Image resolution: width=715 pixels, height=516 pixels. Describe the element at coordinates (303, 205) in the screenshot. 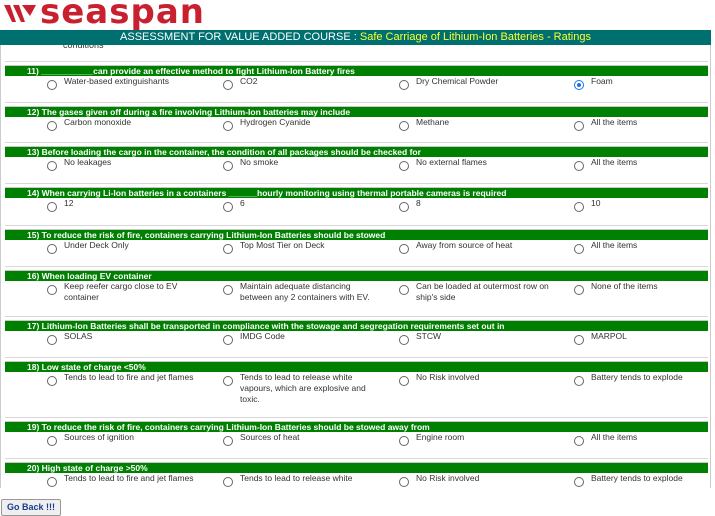

I see `answer-option: 6` at that location.